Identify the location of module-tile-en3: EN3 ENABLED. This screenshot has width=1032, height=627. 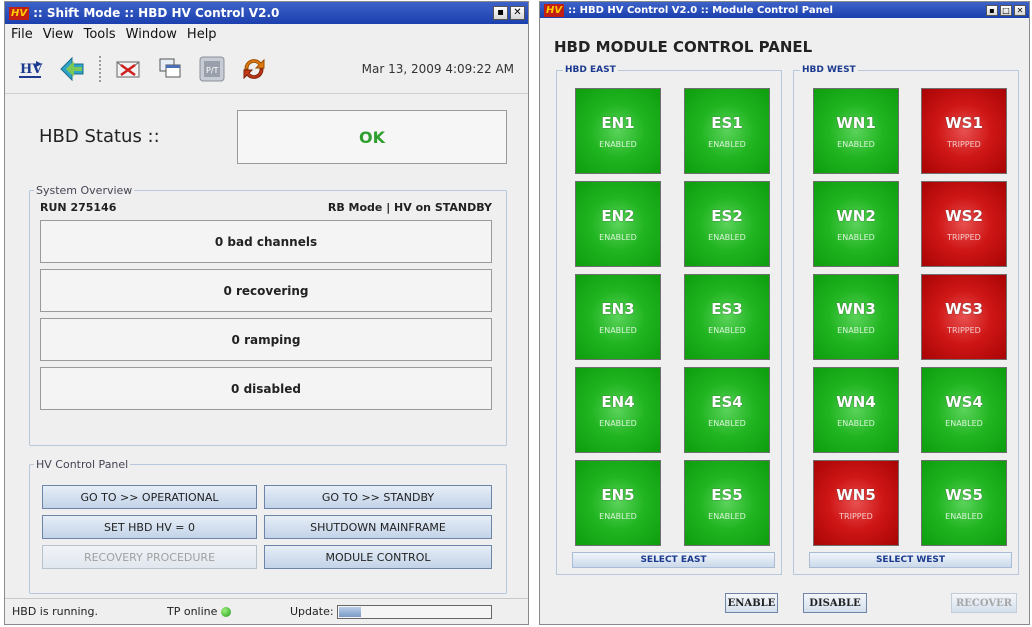
(618, 317).